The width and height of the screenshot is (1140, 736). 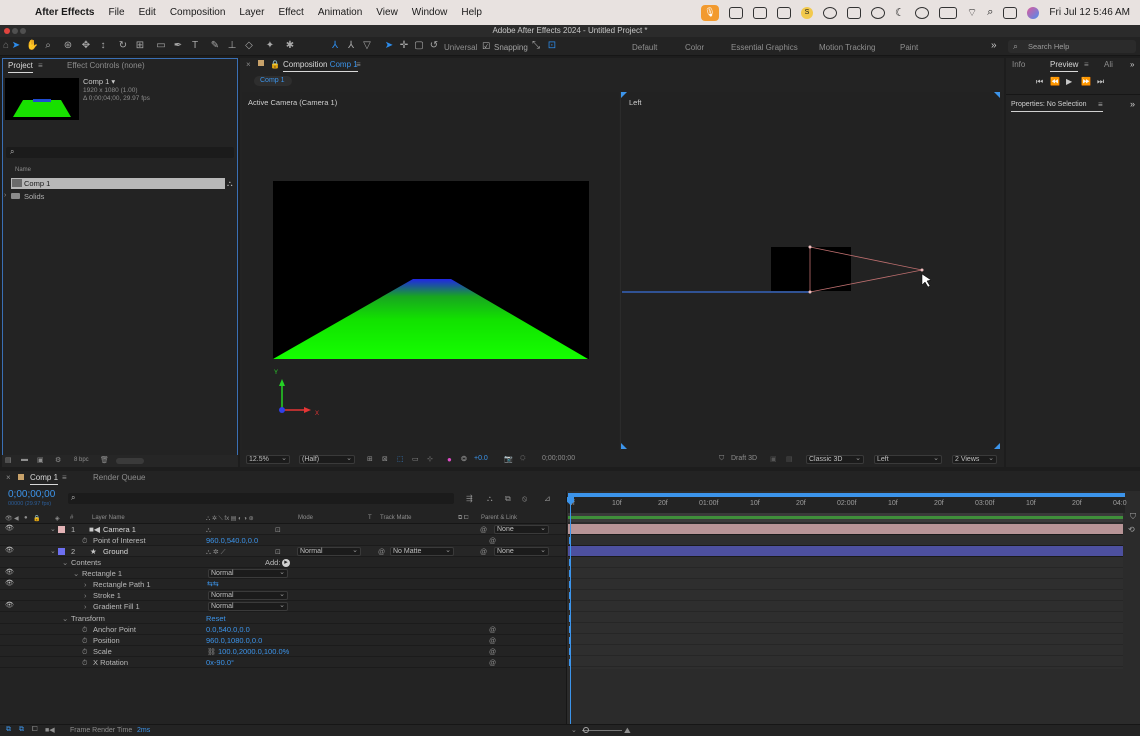 I want to click on rotation-tool-icon: ↻, so click(x=123, y=46).